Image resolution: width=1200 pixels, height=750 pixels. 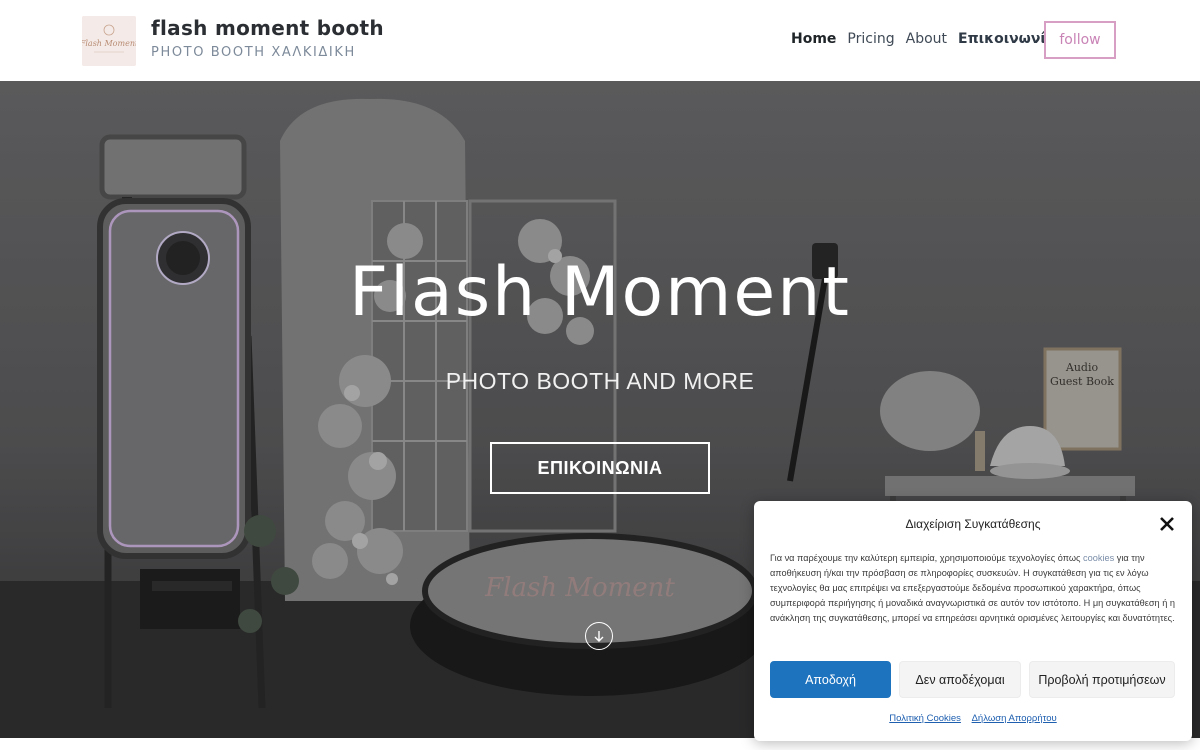 I want to click on site-logo: Flash Moment, so click(x=109, y=41).